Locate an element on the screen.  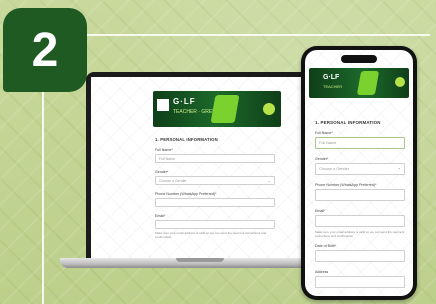
phone-full-name-input: Full Name is located at coordinates (360, 143).